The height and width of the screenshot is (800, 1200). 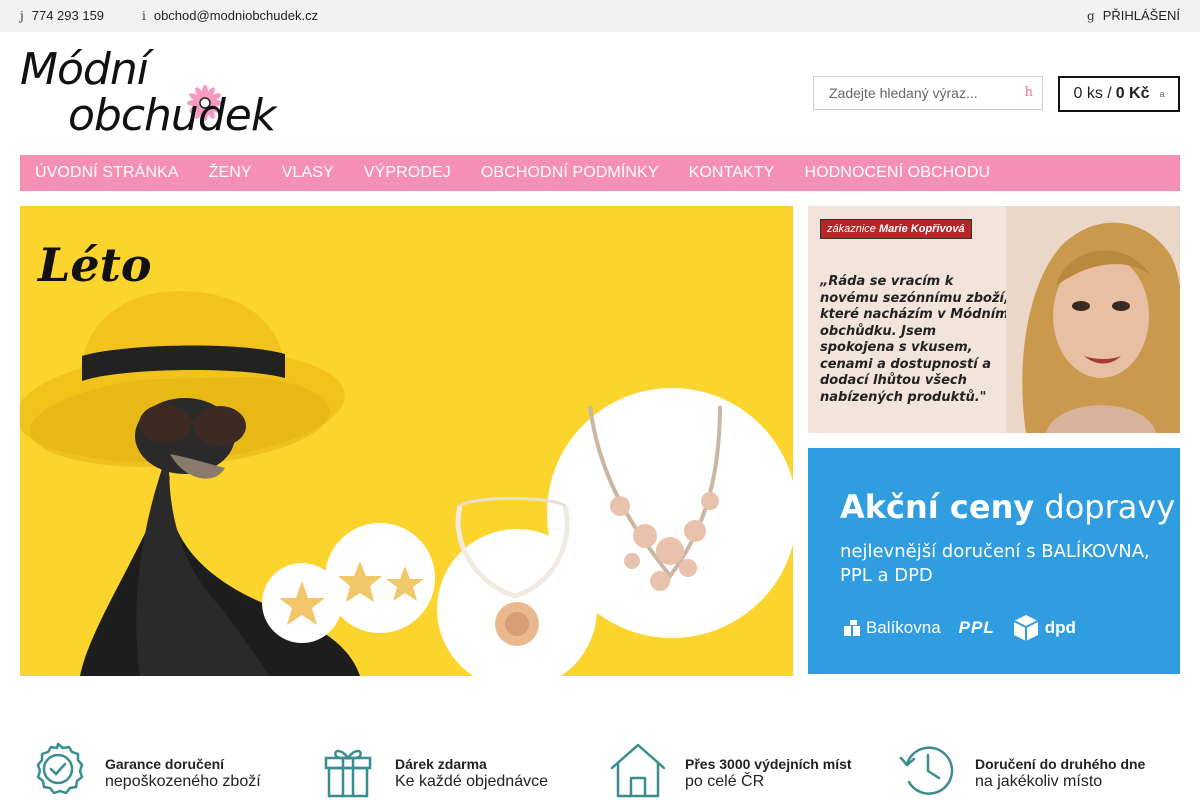 I want to click on customer-portrait, so click(x=1093, y=319).